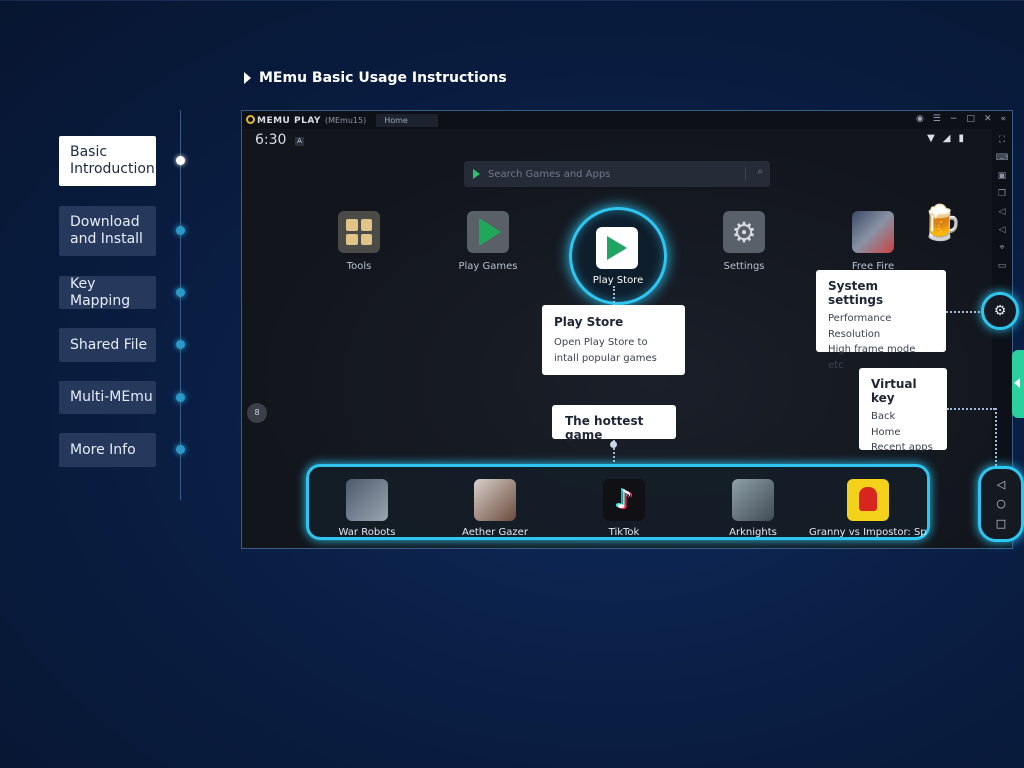 The height and width of the screenshot is (768, 1024). What do you see at coordinates (961, 119) in the screenshot?
I see `window-controls: ◉ ☰ − □ ✕ «` at bounding box center [961, 119].